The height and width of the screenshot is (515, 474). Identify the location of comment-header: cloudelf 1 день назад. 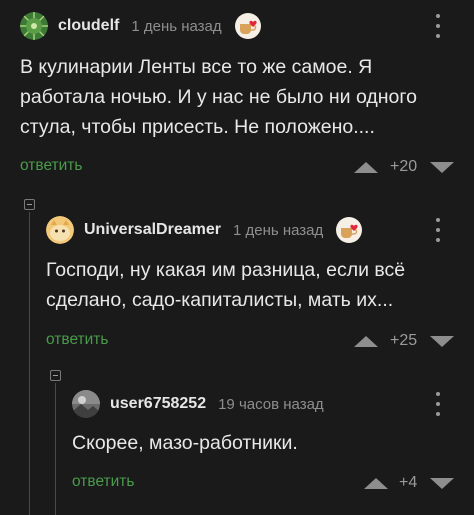
(141, 26).